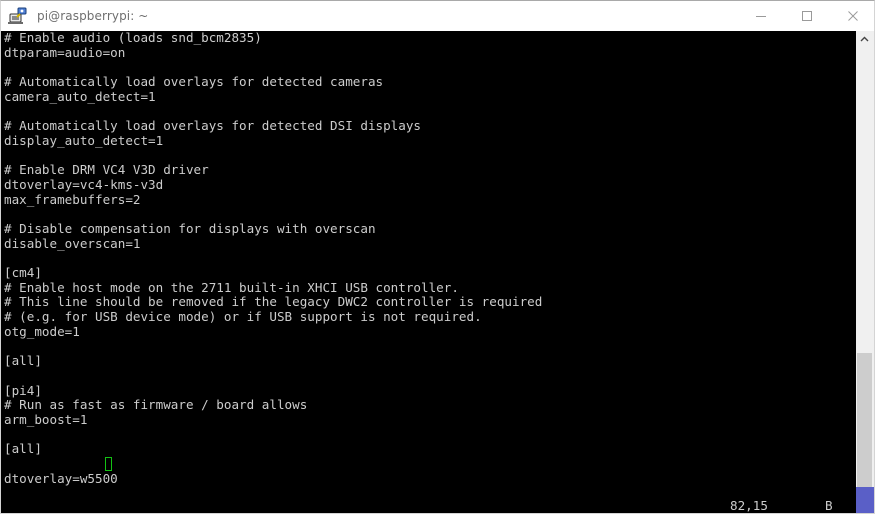 This screenshot has height=514, width=875. I want to click on window-corner-accent, so click(865, 500).